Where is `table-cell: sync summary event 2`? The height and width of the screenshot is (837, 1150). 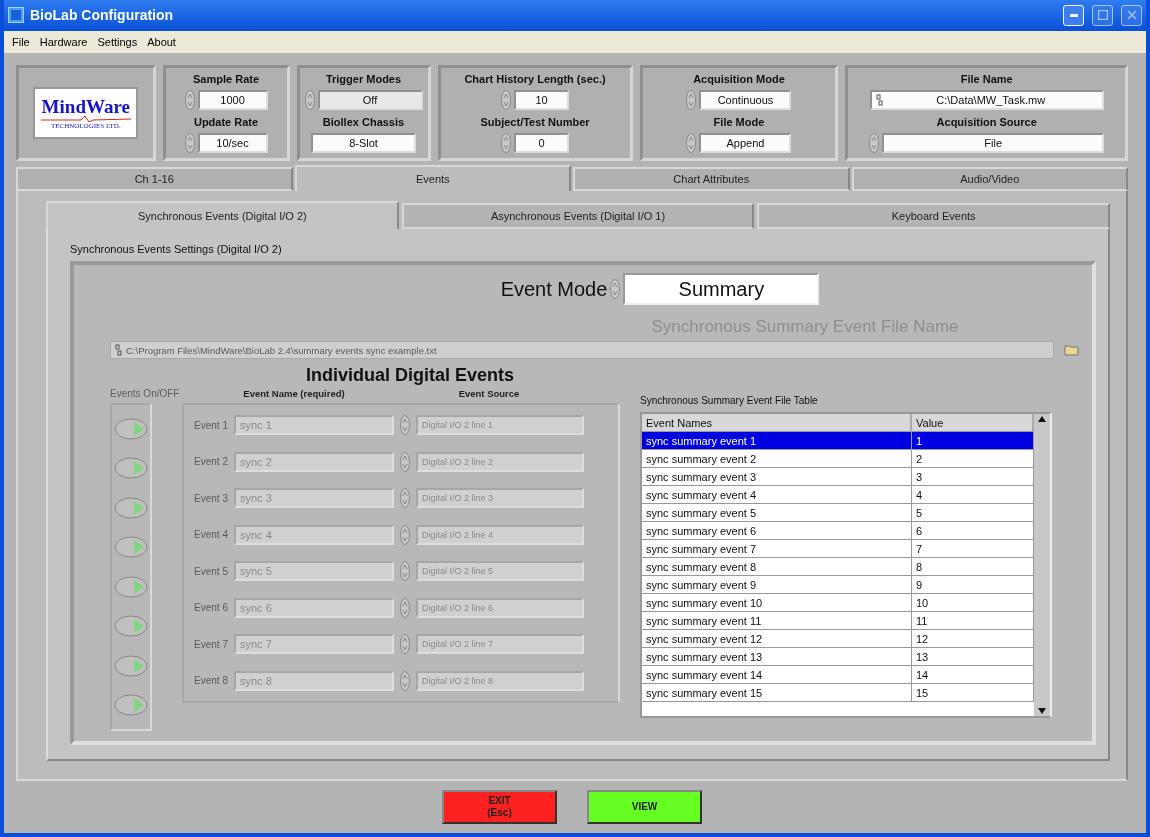 table-cell: sync summary event 2 is located at coordinates (777, 459).